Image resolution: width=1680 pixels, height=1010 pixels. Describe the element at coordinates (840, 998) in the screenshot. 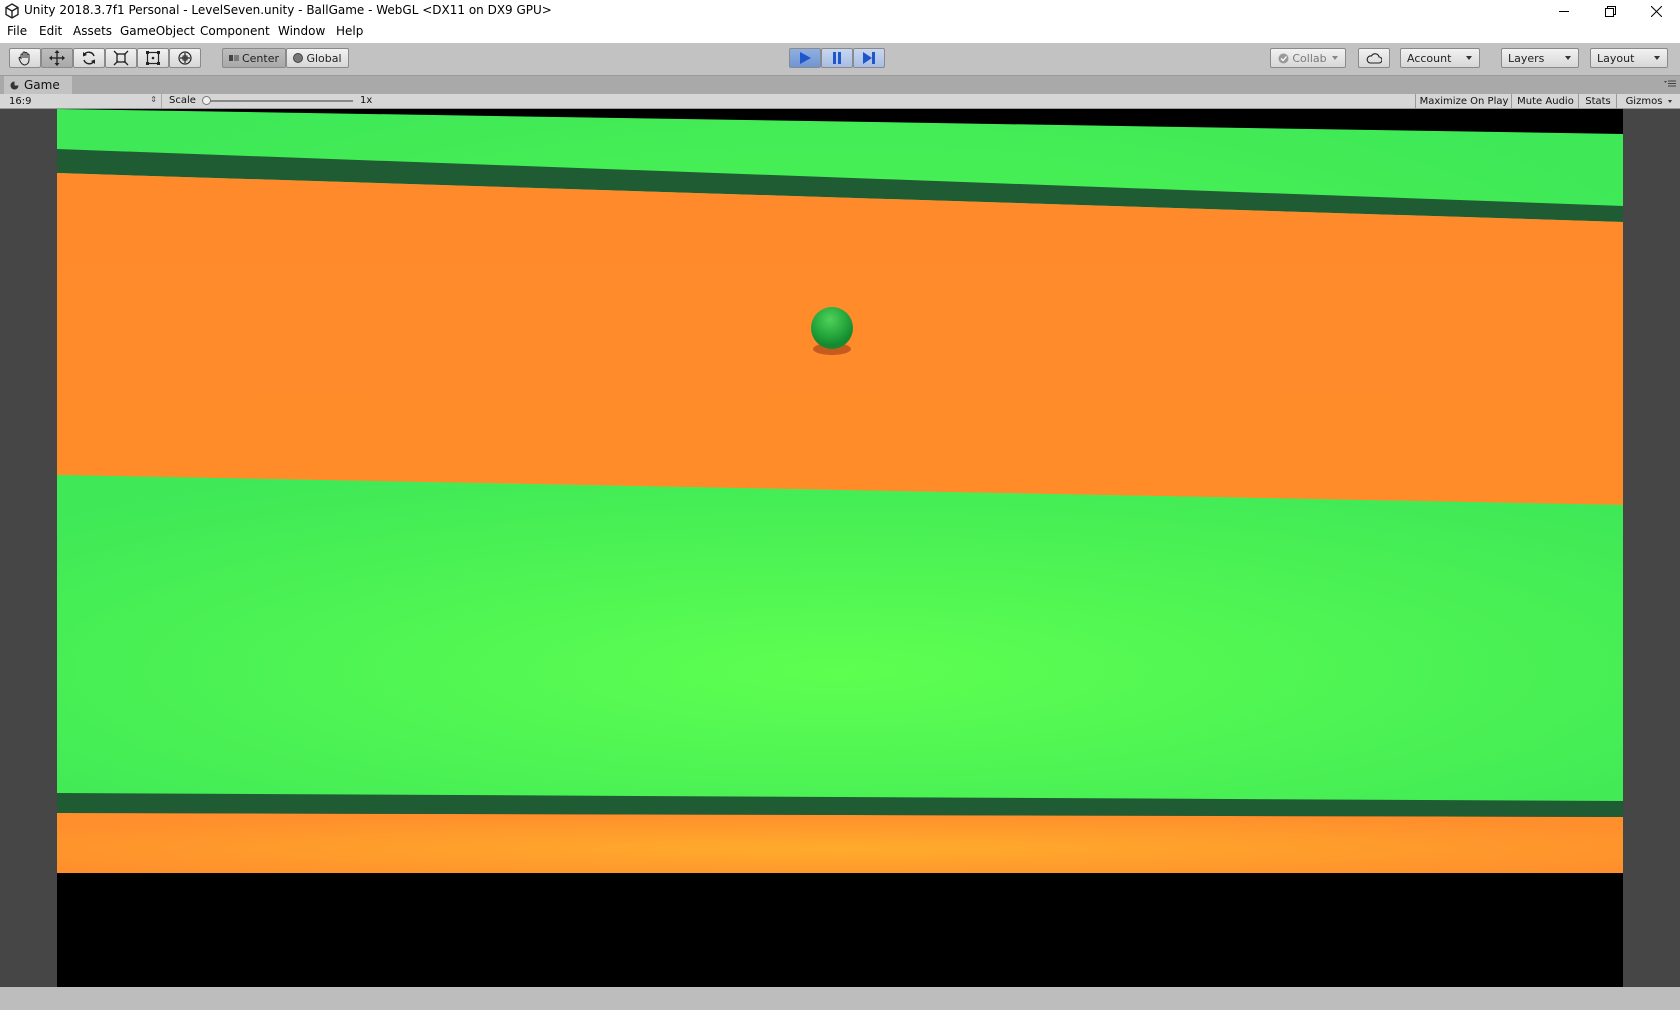

I see `status-bar` at that location.